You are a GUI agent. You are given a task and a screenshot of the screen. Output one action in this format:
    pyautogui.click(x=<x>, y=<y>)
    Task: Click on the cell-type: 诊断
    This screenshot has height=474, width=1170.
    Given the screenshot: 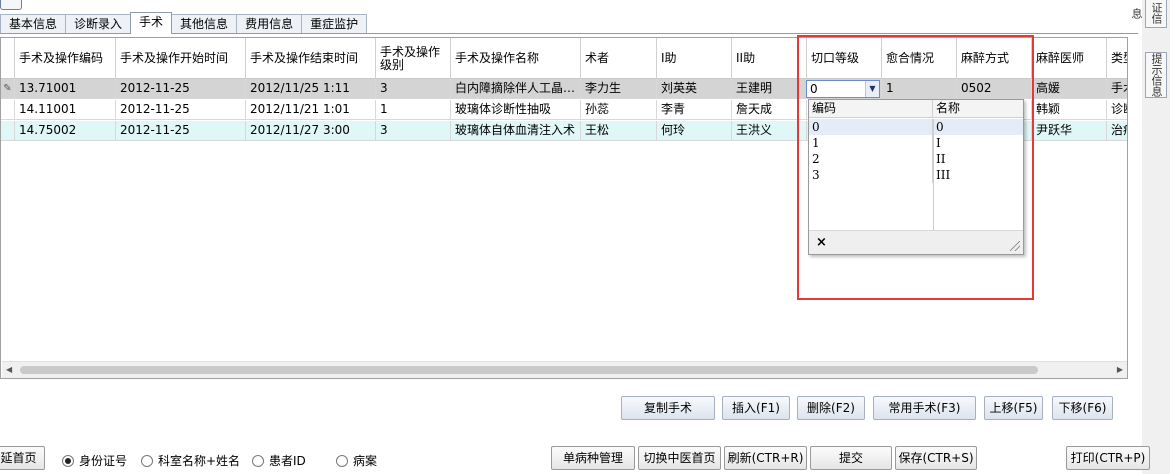 What is the action you would take?
    pyautogui.click(x=1117, y=110)
    